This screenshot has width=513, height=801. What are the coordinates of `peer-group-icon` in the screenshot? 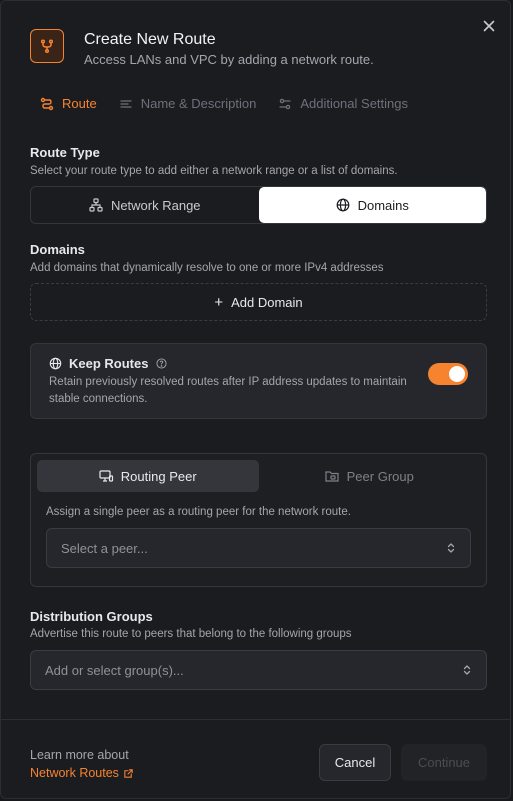 It's located at (332, 476).